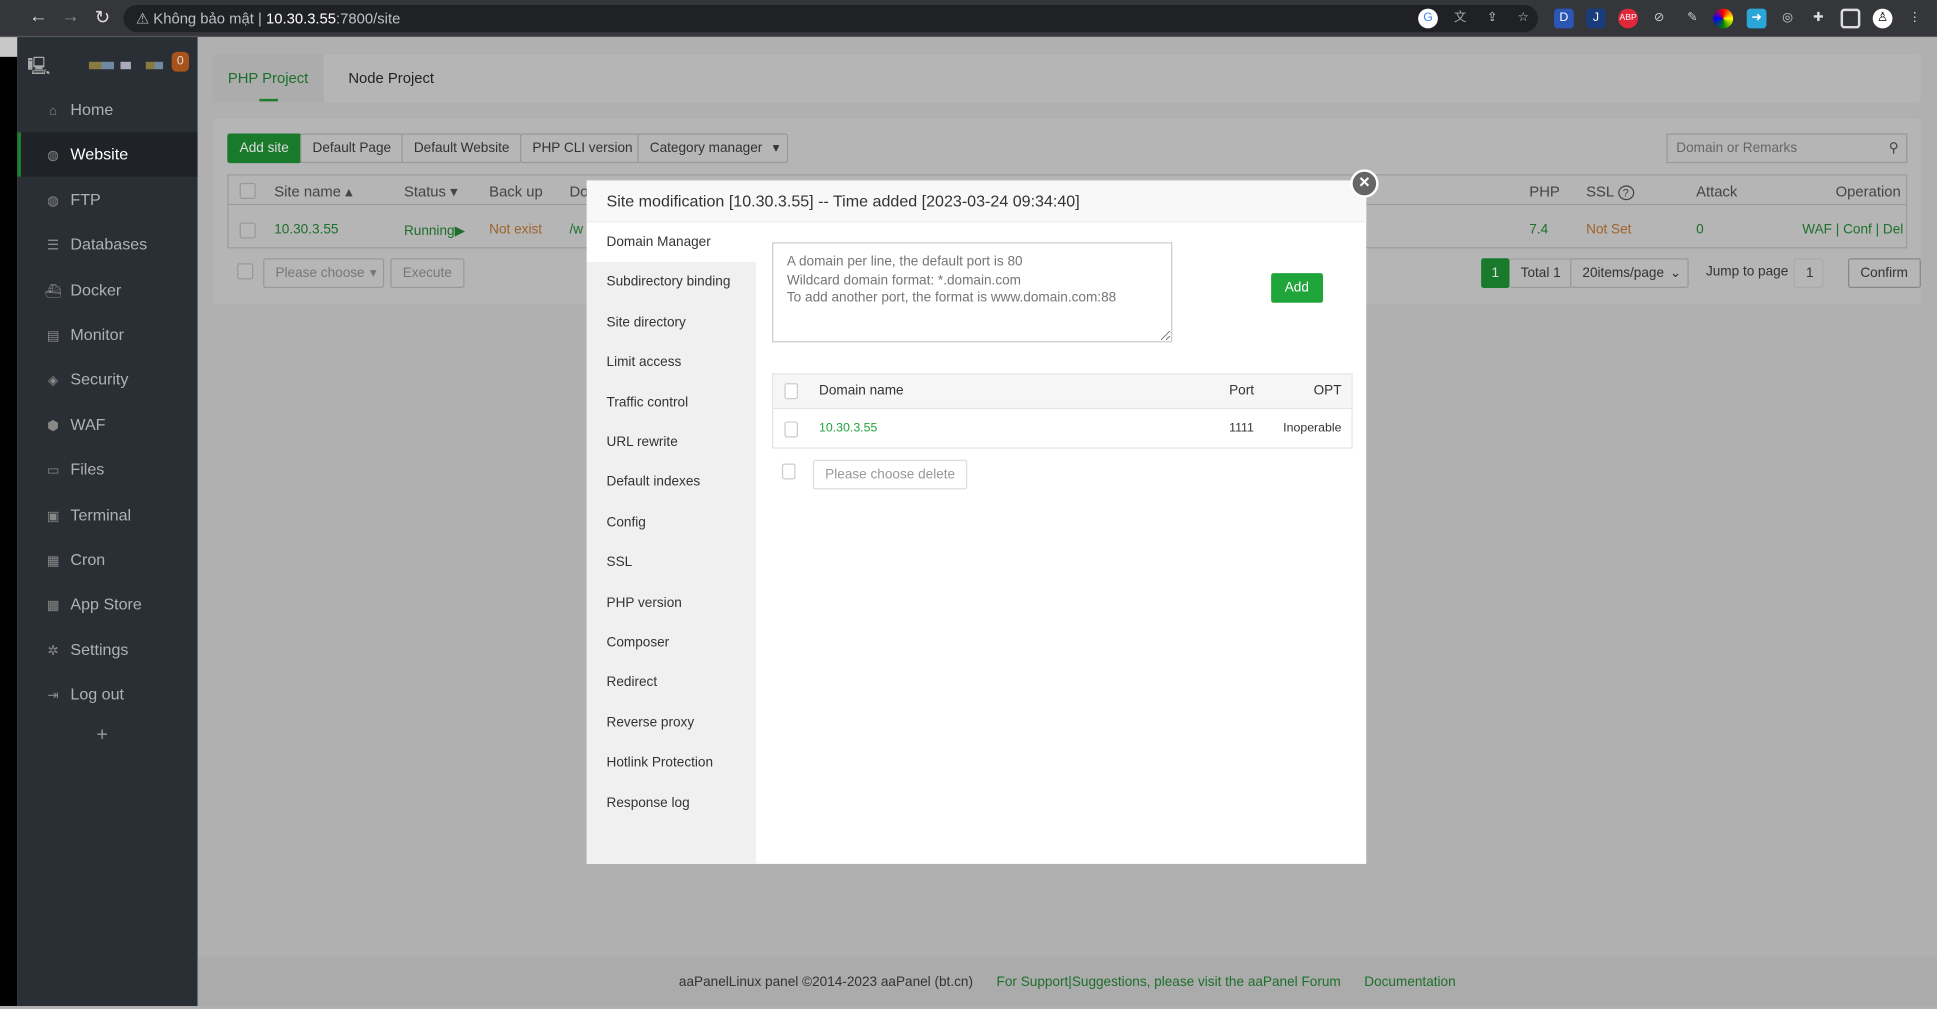 Image resolution: width=1937 pixels, height=1009 pixels. I want to click on php-cli-version-button: PHP CLI version, so click(582, 148).